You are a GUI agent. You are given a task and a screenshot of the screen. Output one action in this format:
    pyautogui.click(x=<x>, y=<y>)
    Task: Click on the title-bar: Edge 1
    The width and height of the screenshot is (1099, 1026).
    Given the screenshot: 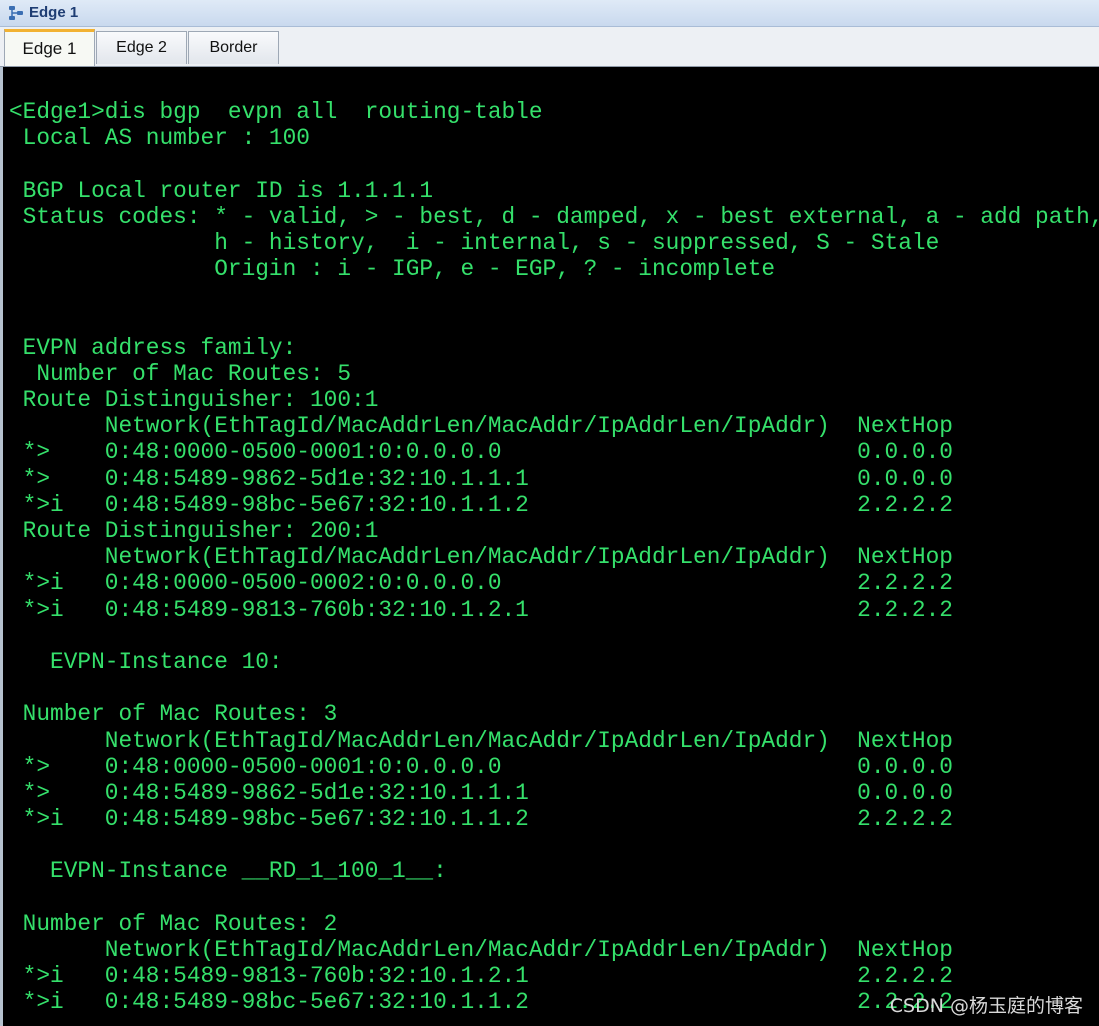 What is the action you would take?
    pyautogui.click(x=549, y=13)
    